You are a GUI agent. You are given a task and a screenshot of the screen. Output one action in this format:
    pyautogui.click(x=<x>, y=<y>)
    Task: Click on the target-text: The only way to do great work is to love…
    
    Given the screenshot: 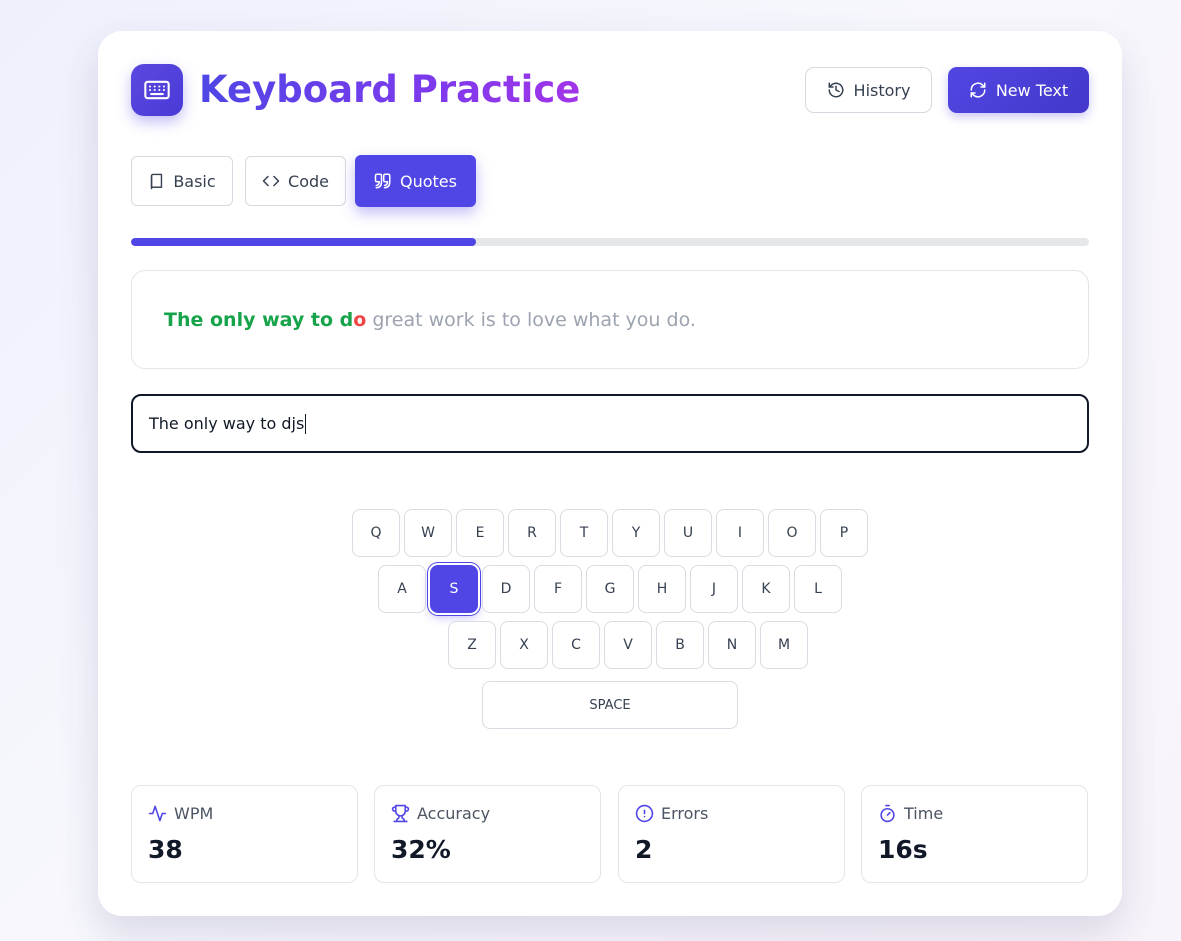 What is the action you would take?
    pyautogui.click(x=610, y=319)
    